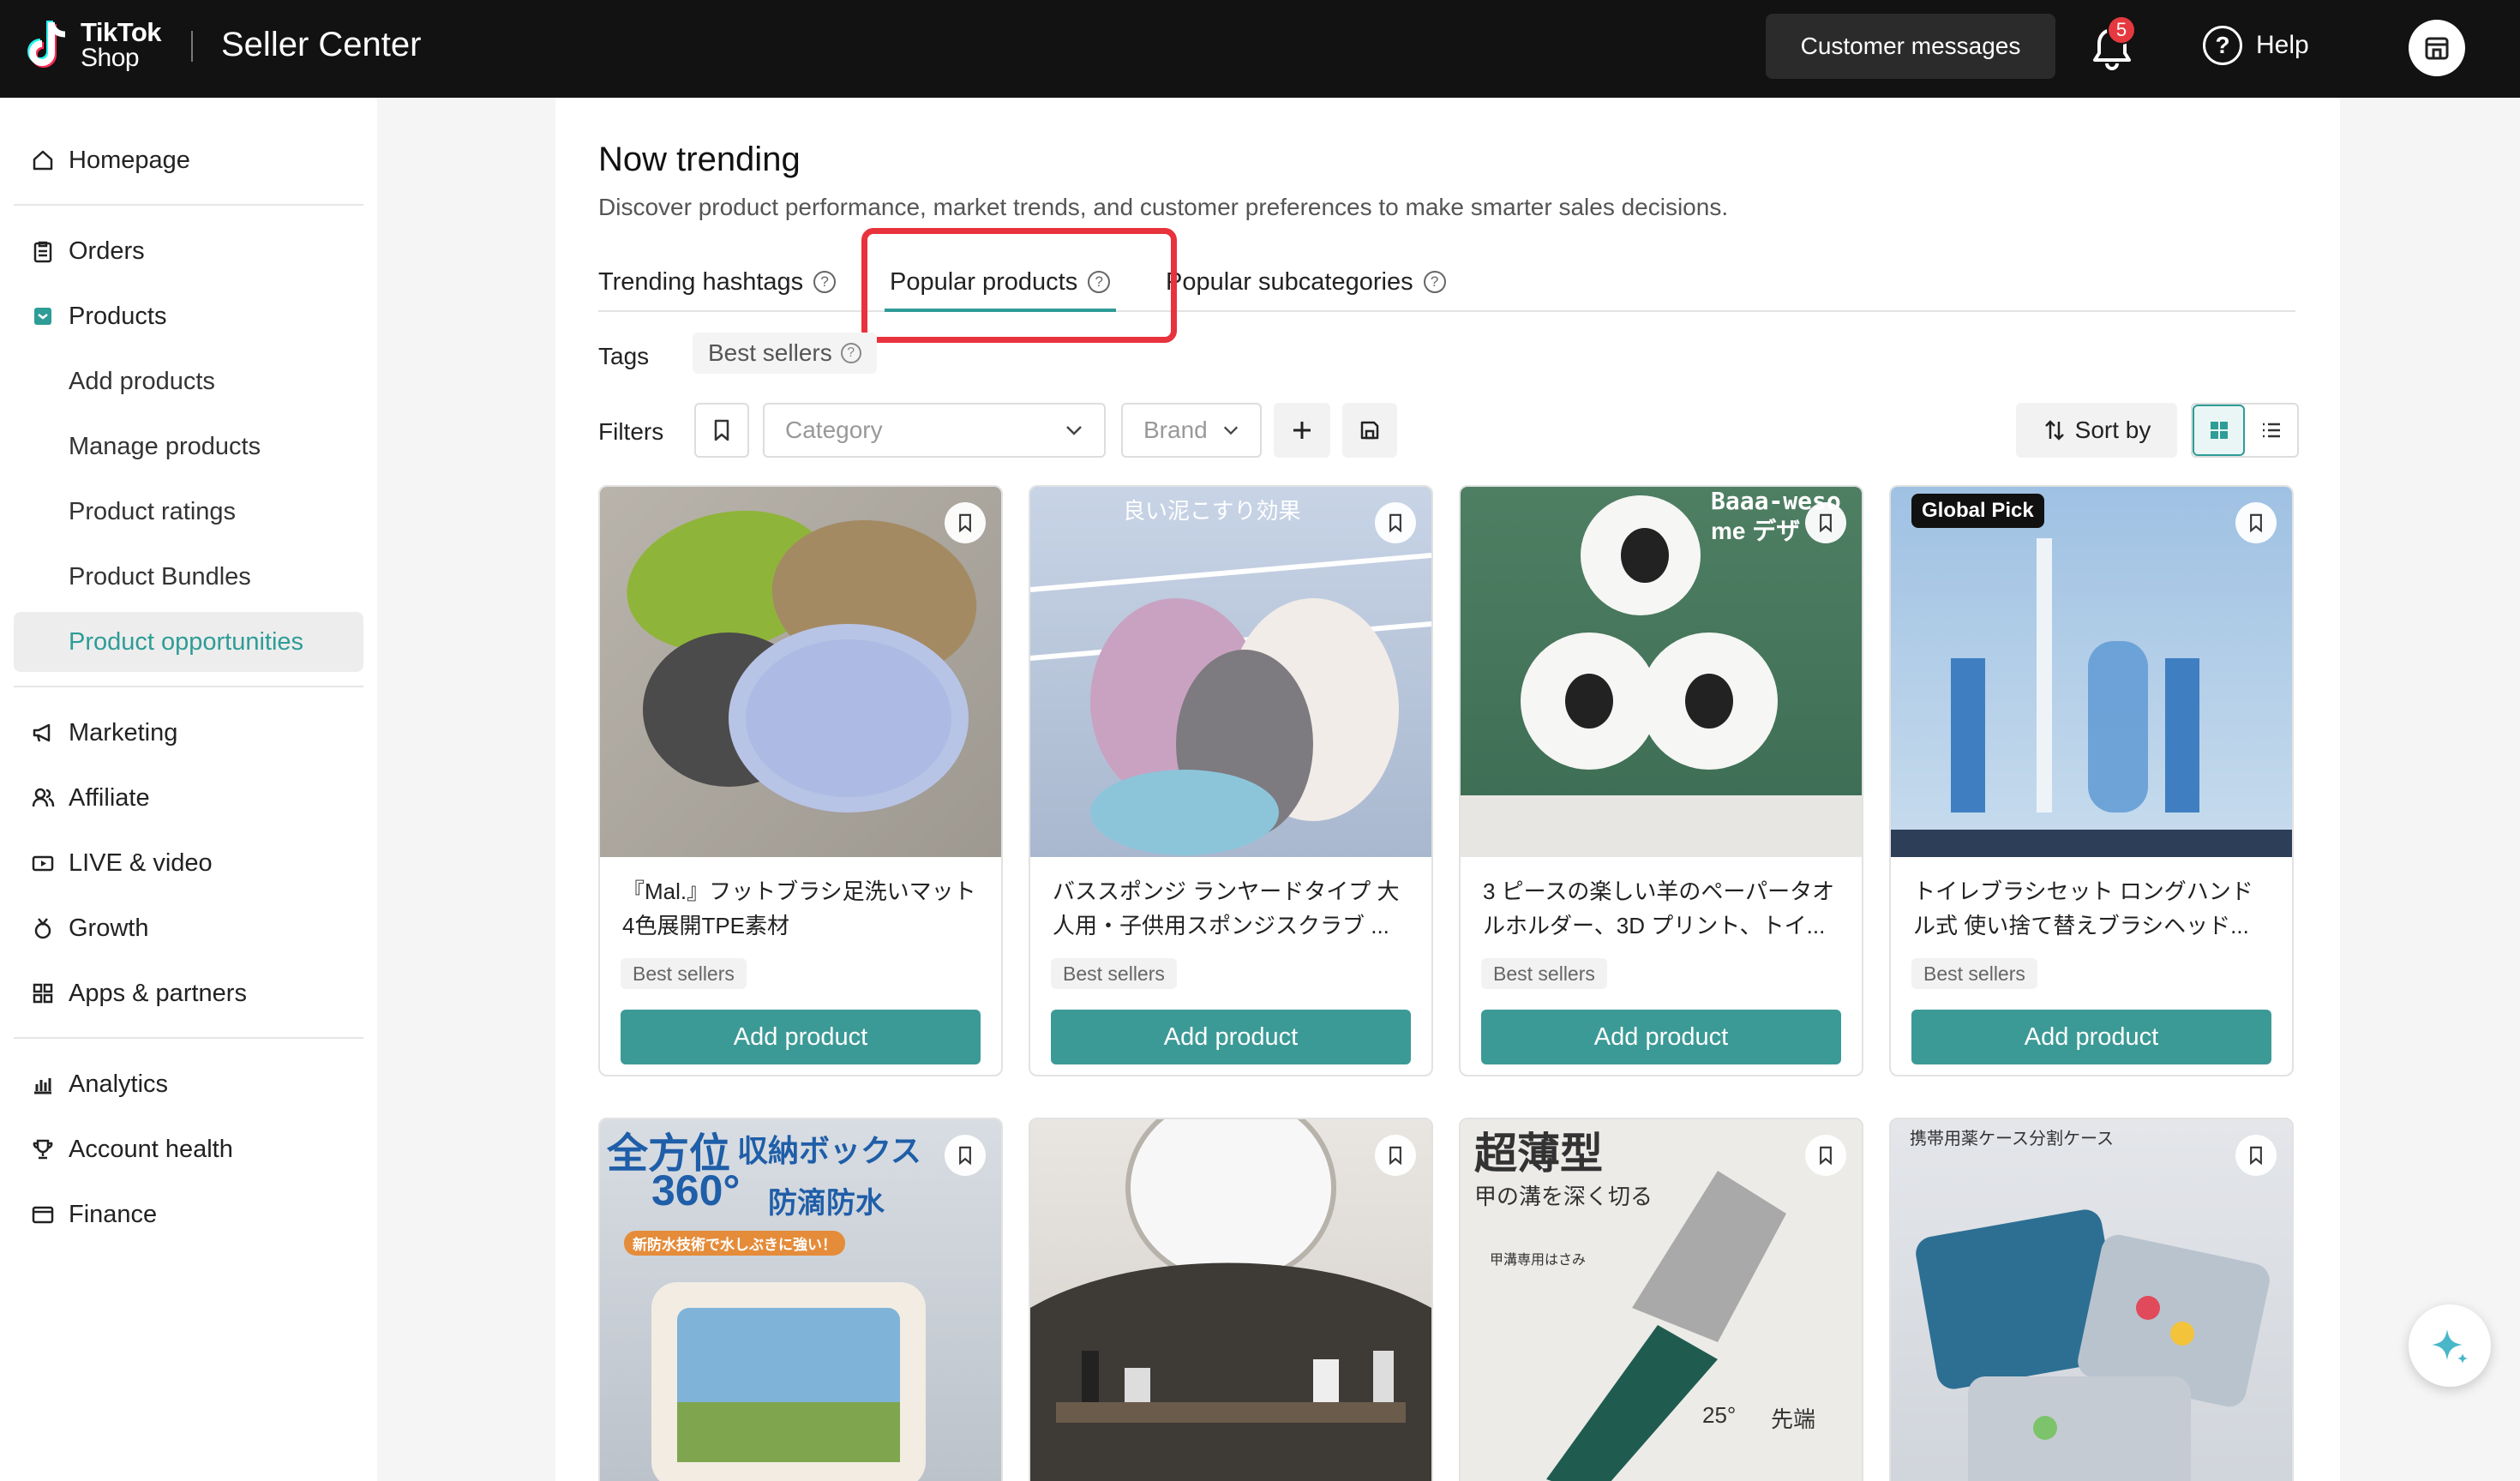 This screenshot has height=1481, width=2520. Describe the element at coordinates (721, 431) in the screenshot. I see `saved-filters-button` at that location.